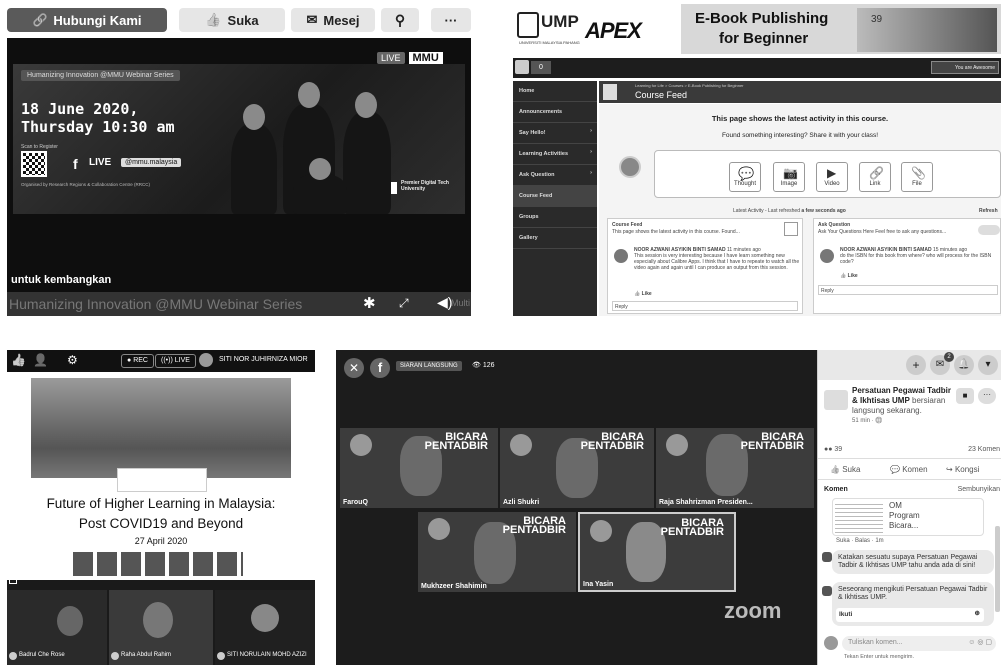  I want to click on mic-icon, so click(13, 656).